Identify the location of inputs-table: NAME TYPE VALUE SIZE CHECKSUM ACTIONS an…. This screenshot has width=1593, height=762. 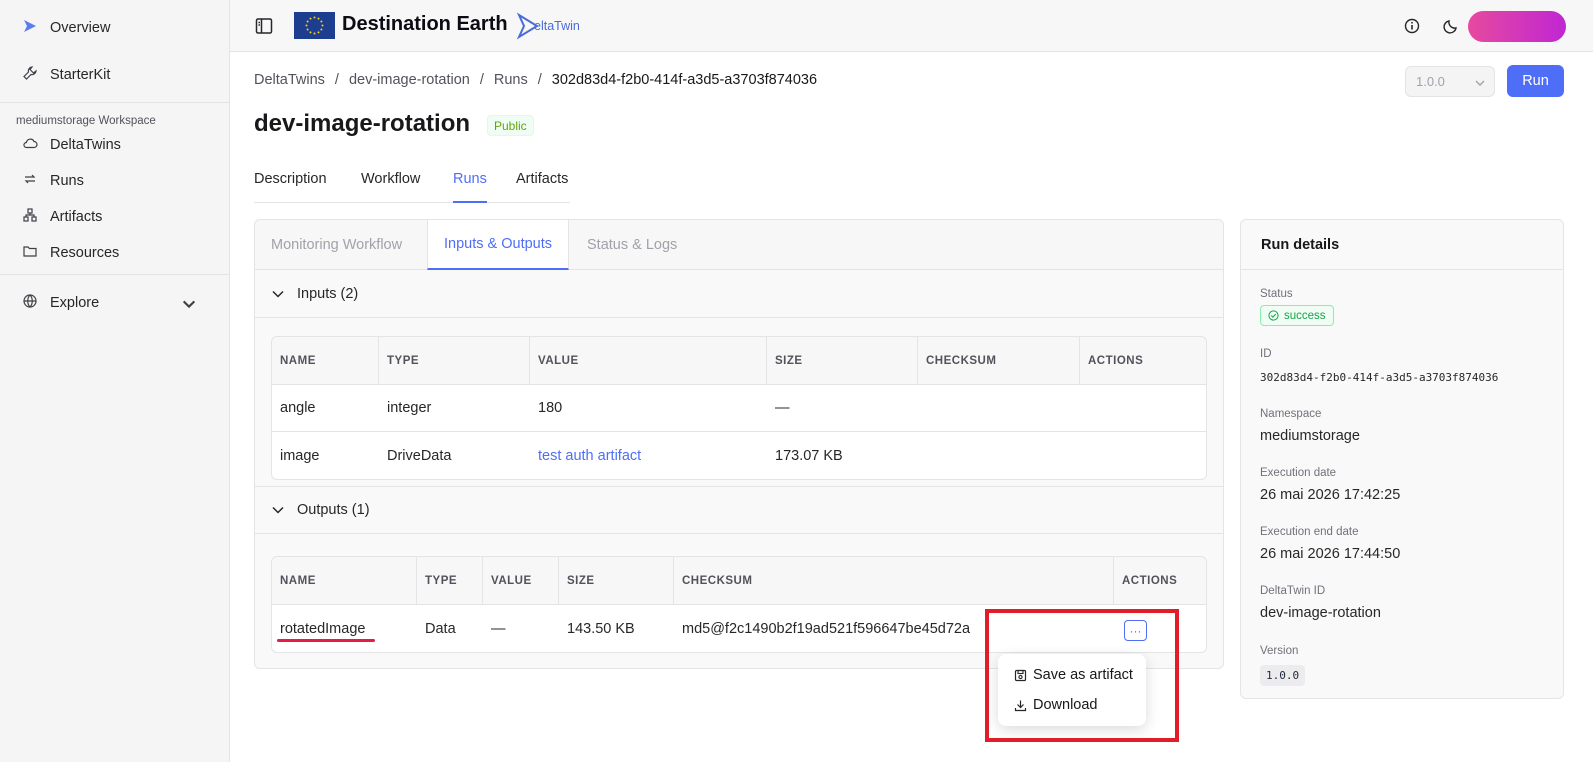
(739, 408).